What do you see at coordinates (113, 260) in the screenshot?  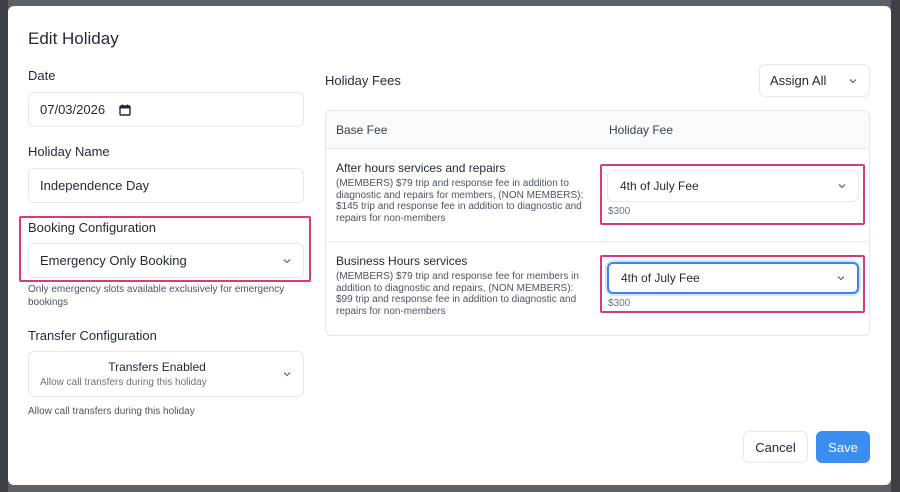 I see `booking-value: Emergency Only Booking` at bounding box center [113, 260].